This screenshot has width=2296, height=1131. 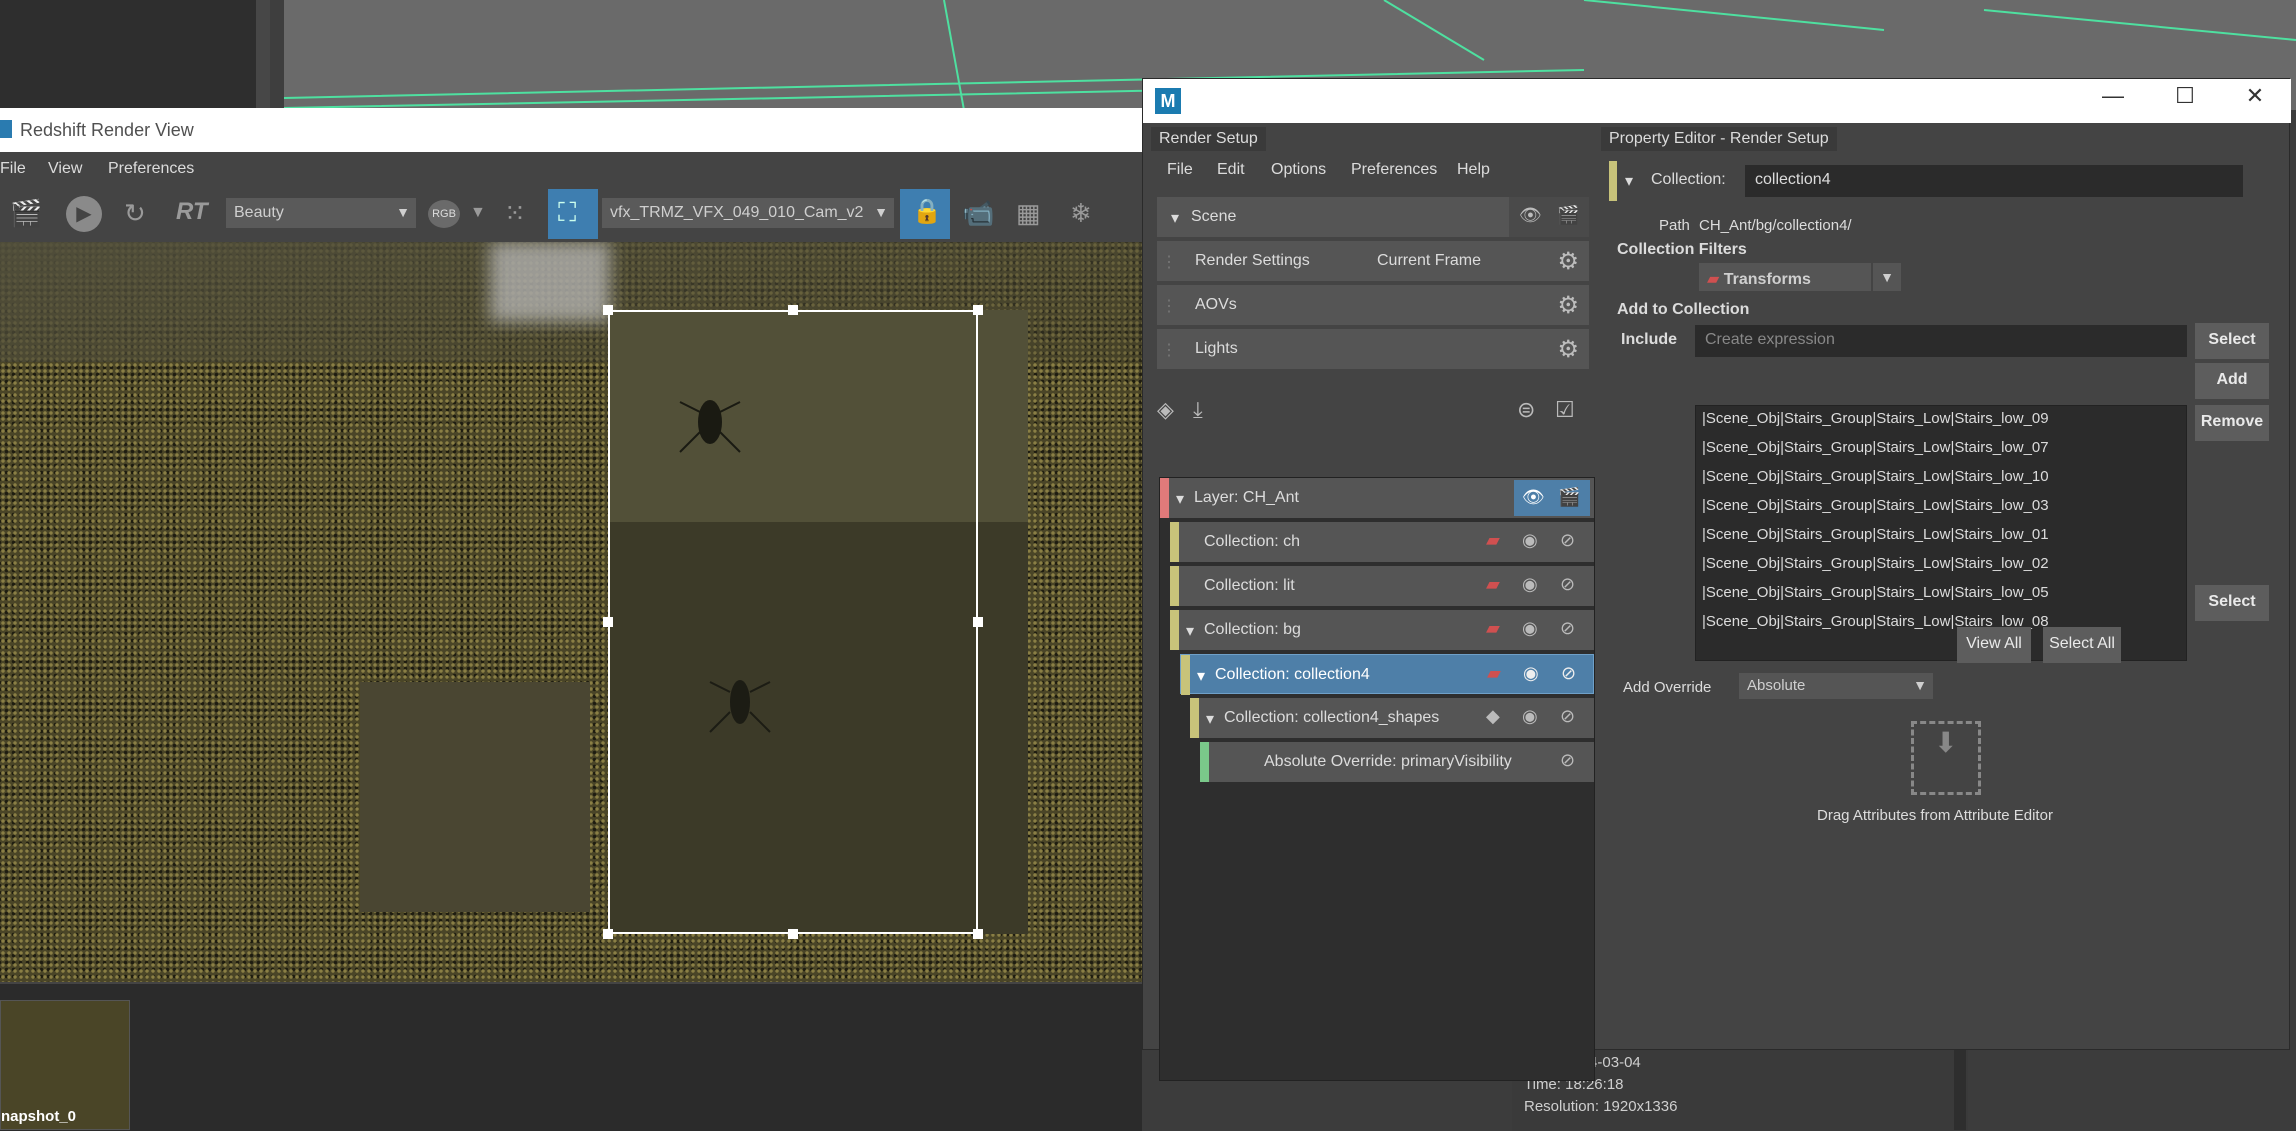 What do you see at coordinates (444, 214) in the screenshot?
I see `rgb-channel-button: RGB` at bounding box center [444, 214].